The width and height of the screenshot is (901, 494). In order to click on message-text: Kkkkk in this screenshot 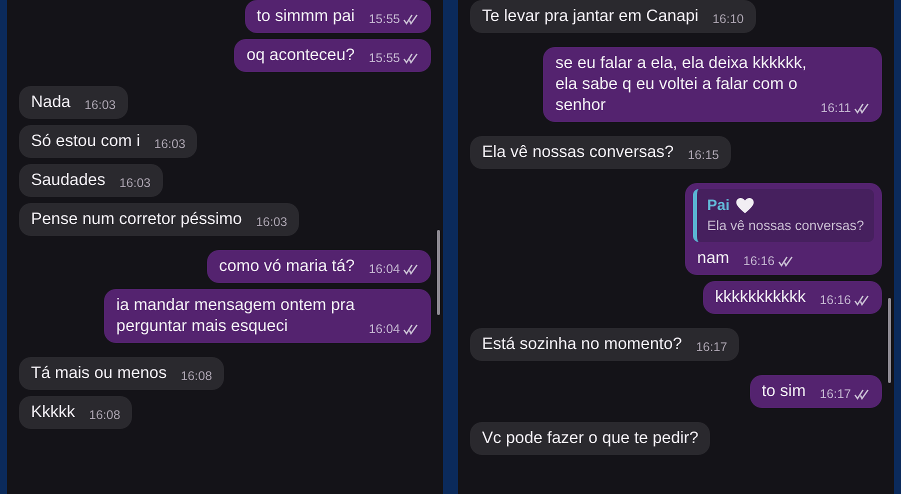, I will do `click(53, 412)`.